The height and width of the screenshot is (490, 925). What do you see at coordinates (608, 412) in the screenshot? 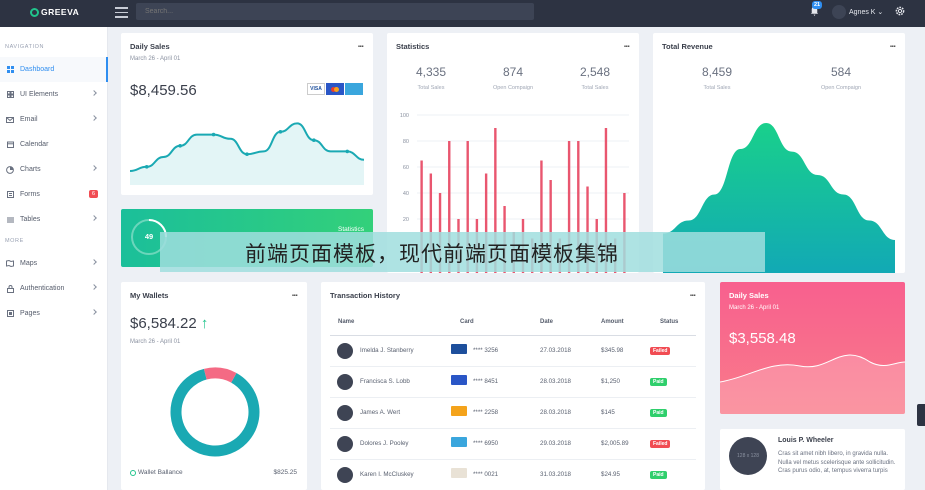
I see `row-amount: $145` at bounding box center [608, 412].